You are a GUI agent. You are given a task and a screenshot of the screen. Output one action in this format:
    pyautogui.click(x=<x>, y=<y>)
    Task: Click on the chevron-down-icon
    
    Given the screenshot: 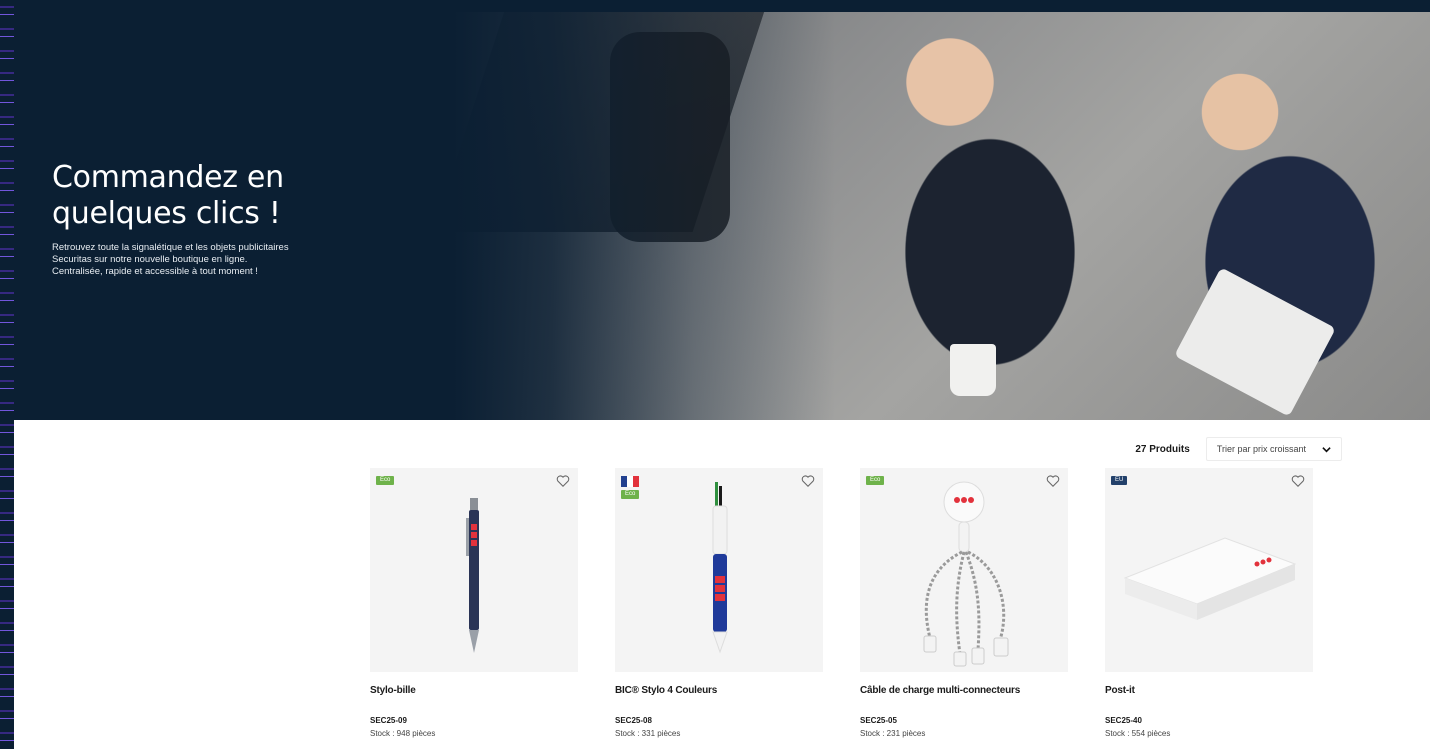 What is the action you would take?
    pyautogui.click(x=1326, y=449)
    